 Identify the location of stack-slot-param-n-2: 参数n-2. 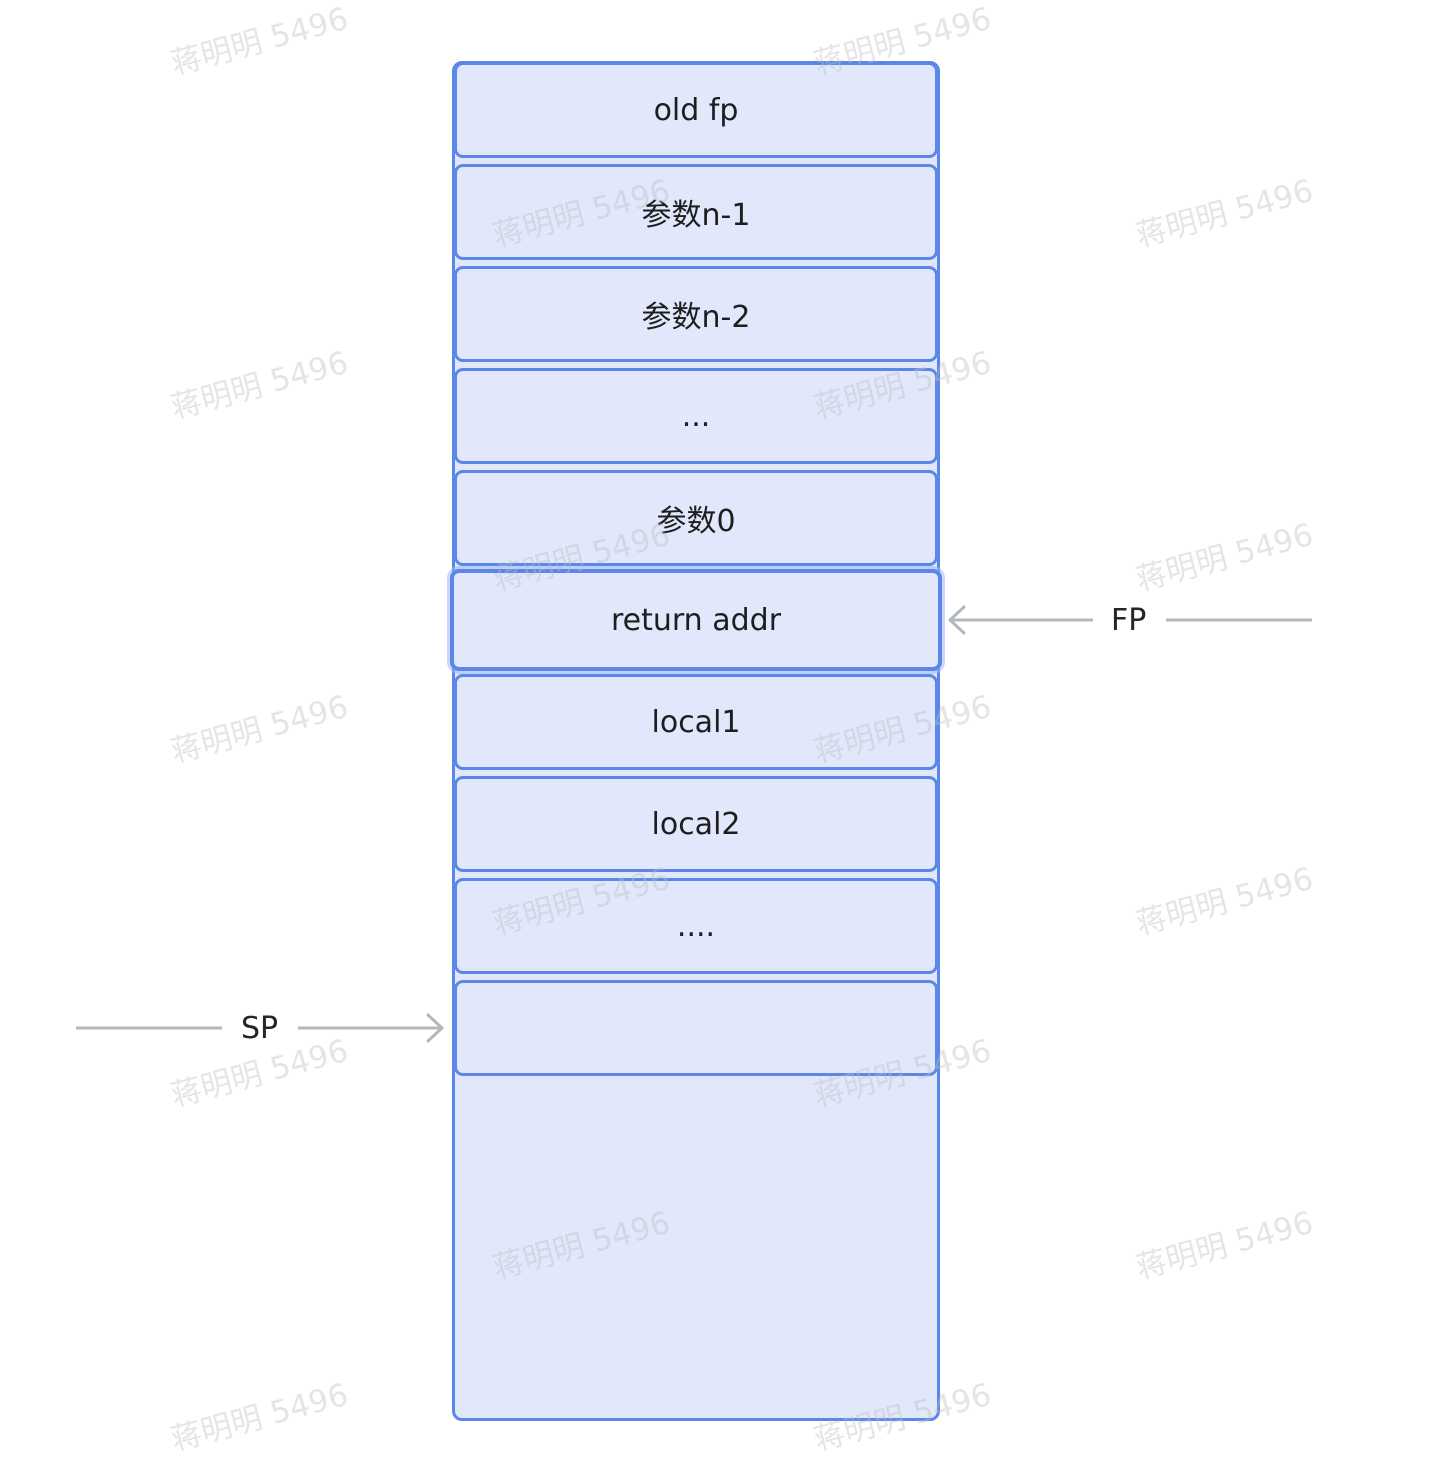
(696, 314).